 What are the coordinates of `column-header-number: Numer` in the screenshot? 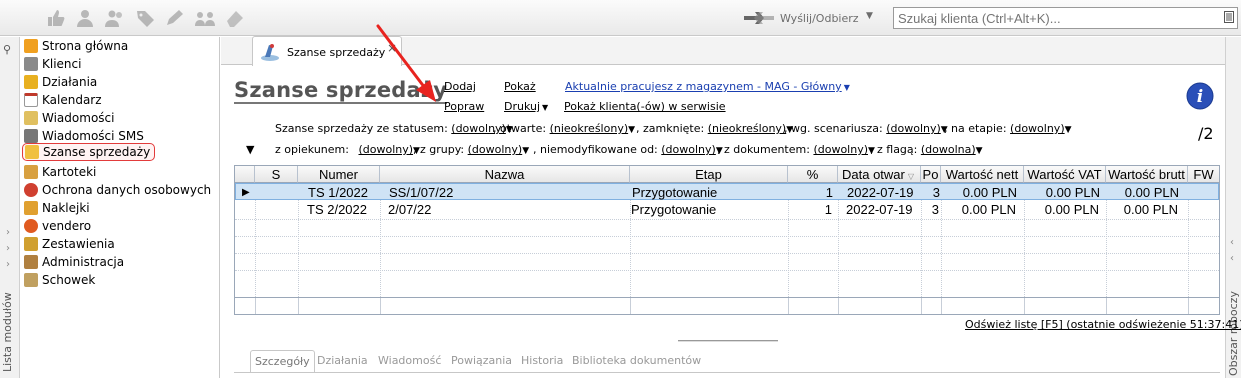 It's located at (339, 174).